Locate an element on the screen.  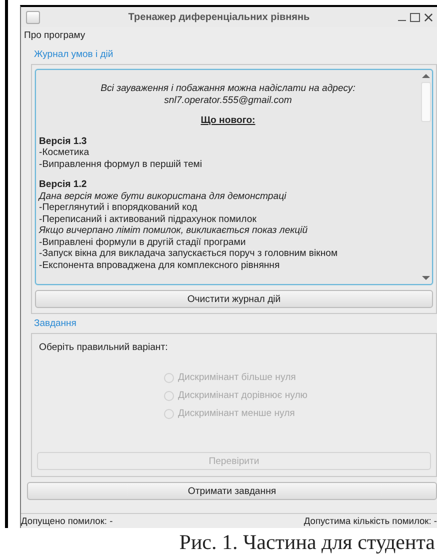
radio-label: Дискримінант менше нуля is located at coordinates (236, 413).